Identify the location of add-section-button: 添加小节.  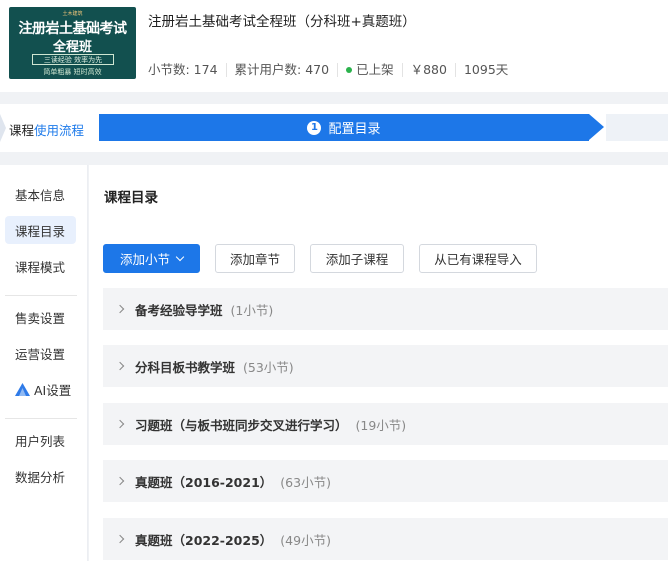
(151, 258).